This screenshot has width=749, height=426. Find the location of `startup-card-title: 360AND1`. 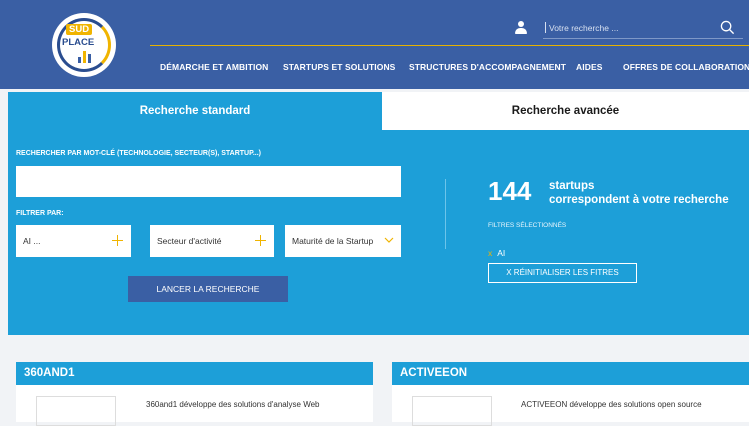

startup-card-title: 360AND1 is located at coordinates (194, 373).